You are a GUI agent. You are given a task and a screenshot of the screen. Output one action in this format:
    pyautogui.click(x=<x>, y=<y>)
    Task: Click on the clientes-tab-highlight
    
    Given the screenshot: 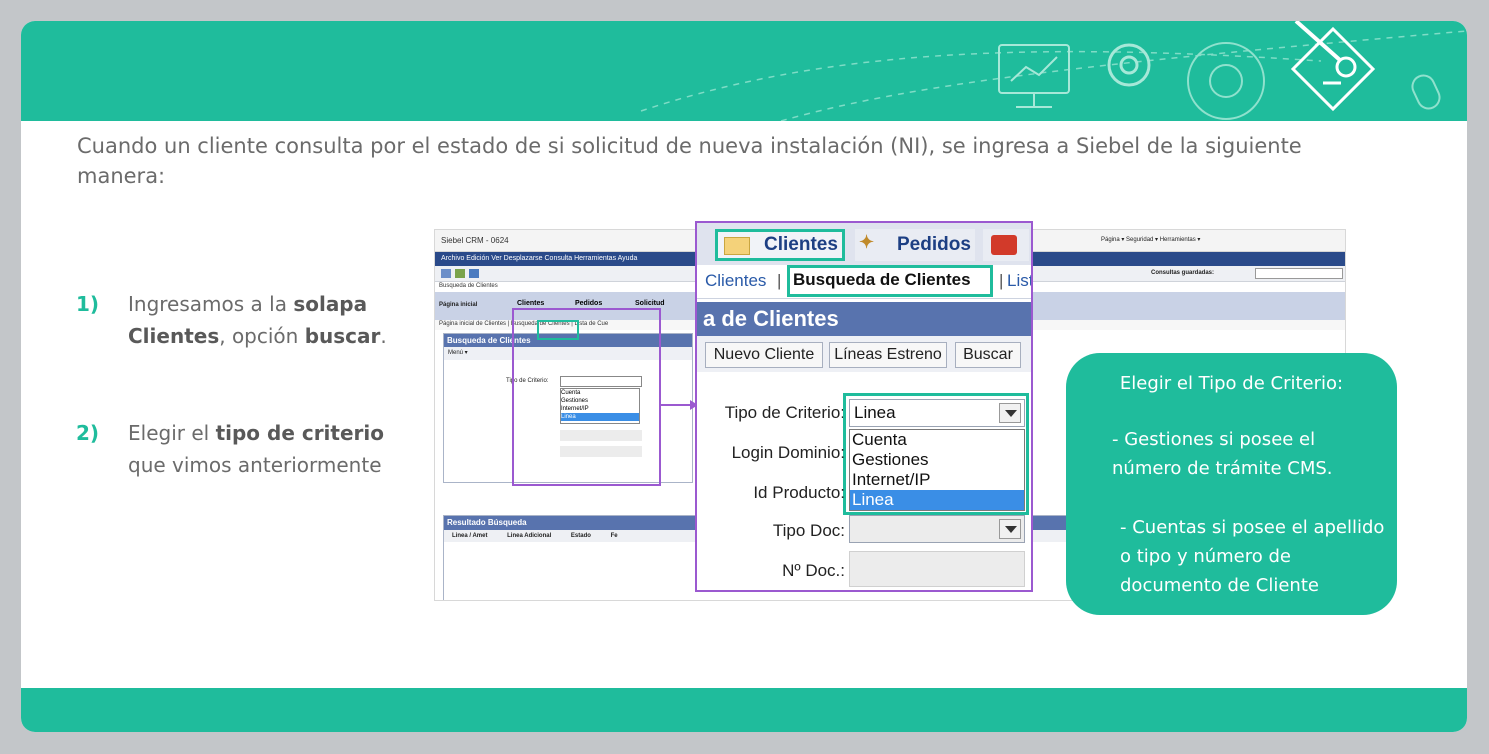 What is the action you would take?
    pyautogui.click(x=558, y=330)
    